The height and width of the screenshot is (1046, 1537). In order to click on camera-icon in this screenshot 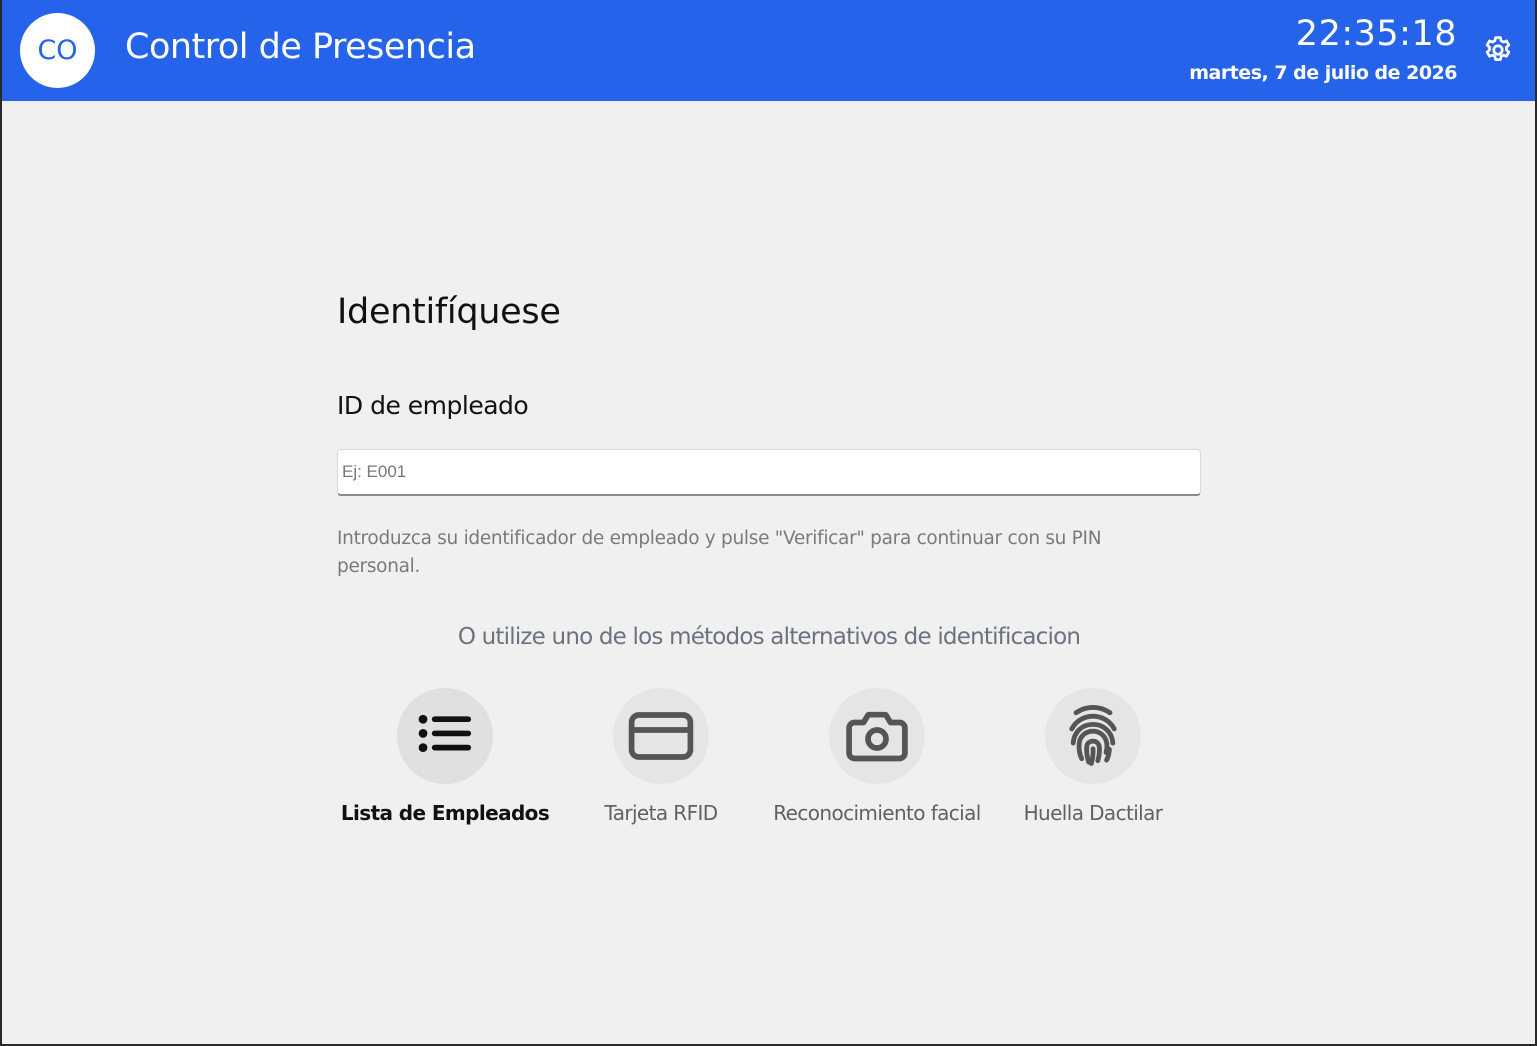, I will do `click(877, 736)`.